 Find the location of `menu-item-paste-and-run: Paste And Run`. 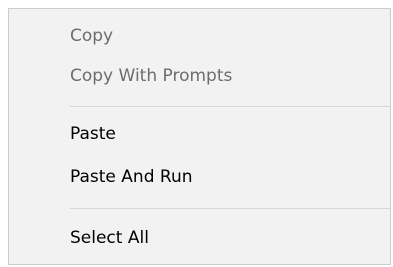

menu-item-paste-and-run: Paste And Run is located at coordinates (199, 177).